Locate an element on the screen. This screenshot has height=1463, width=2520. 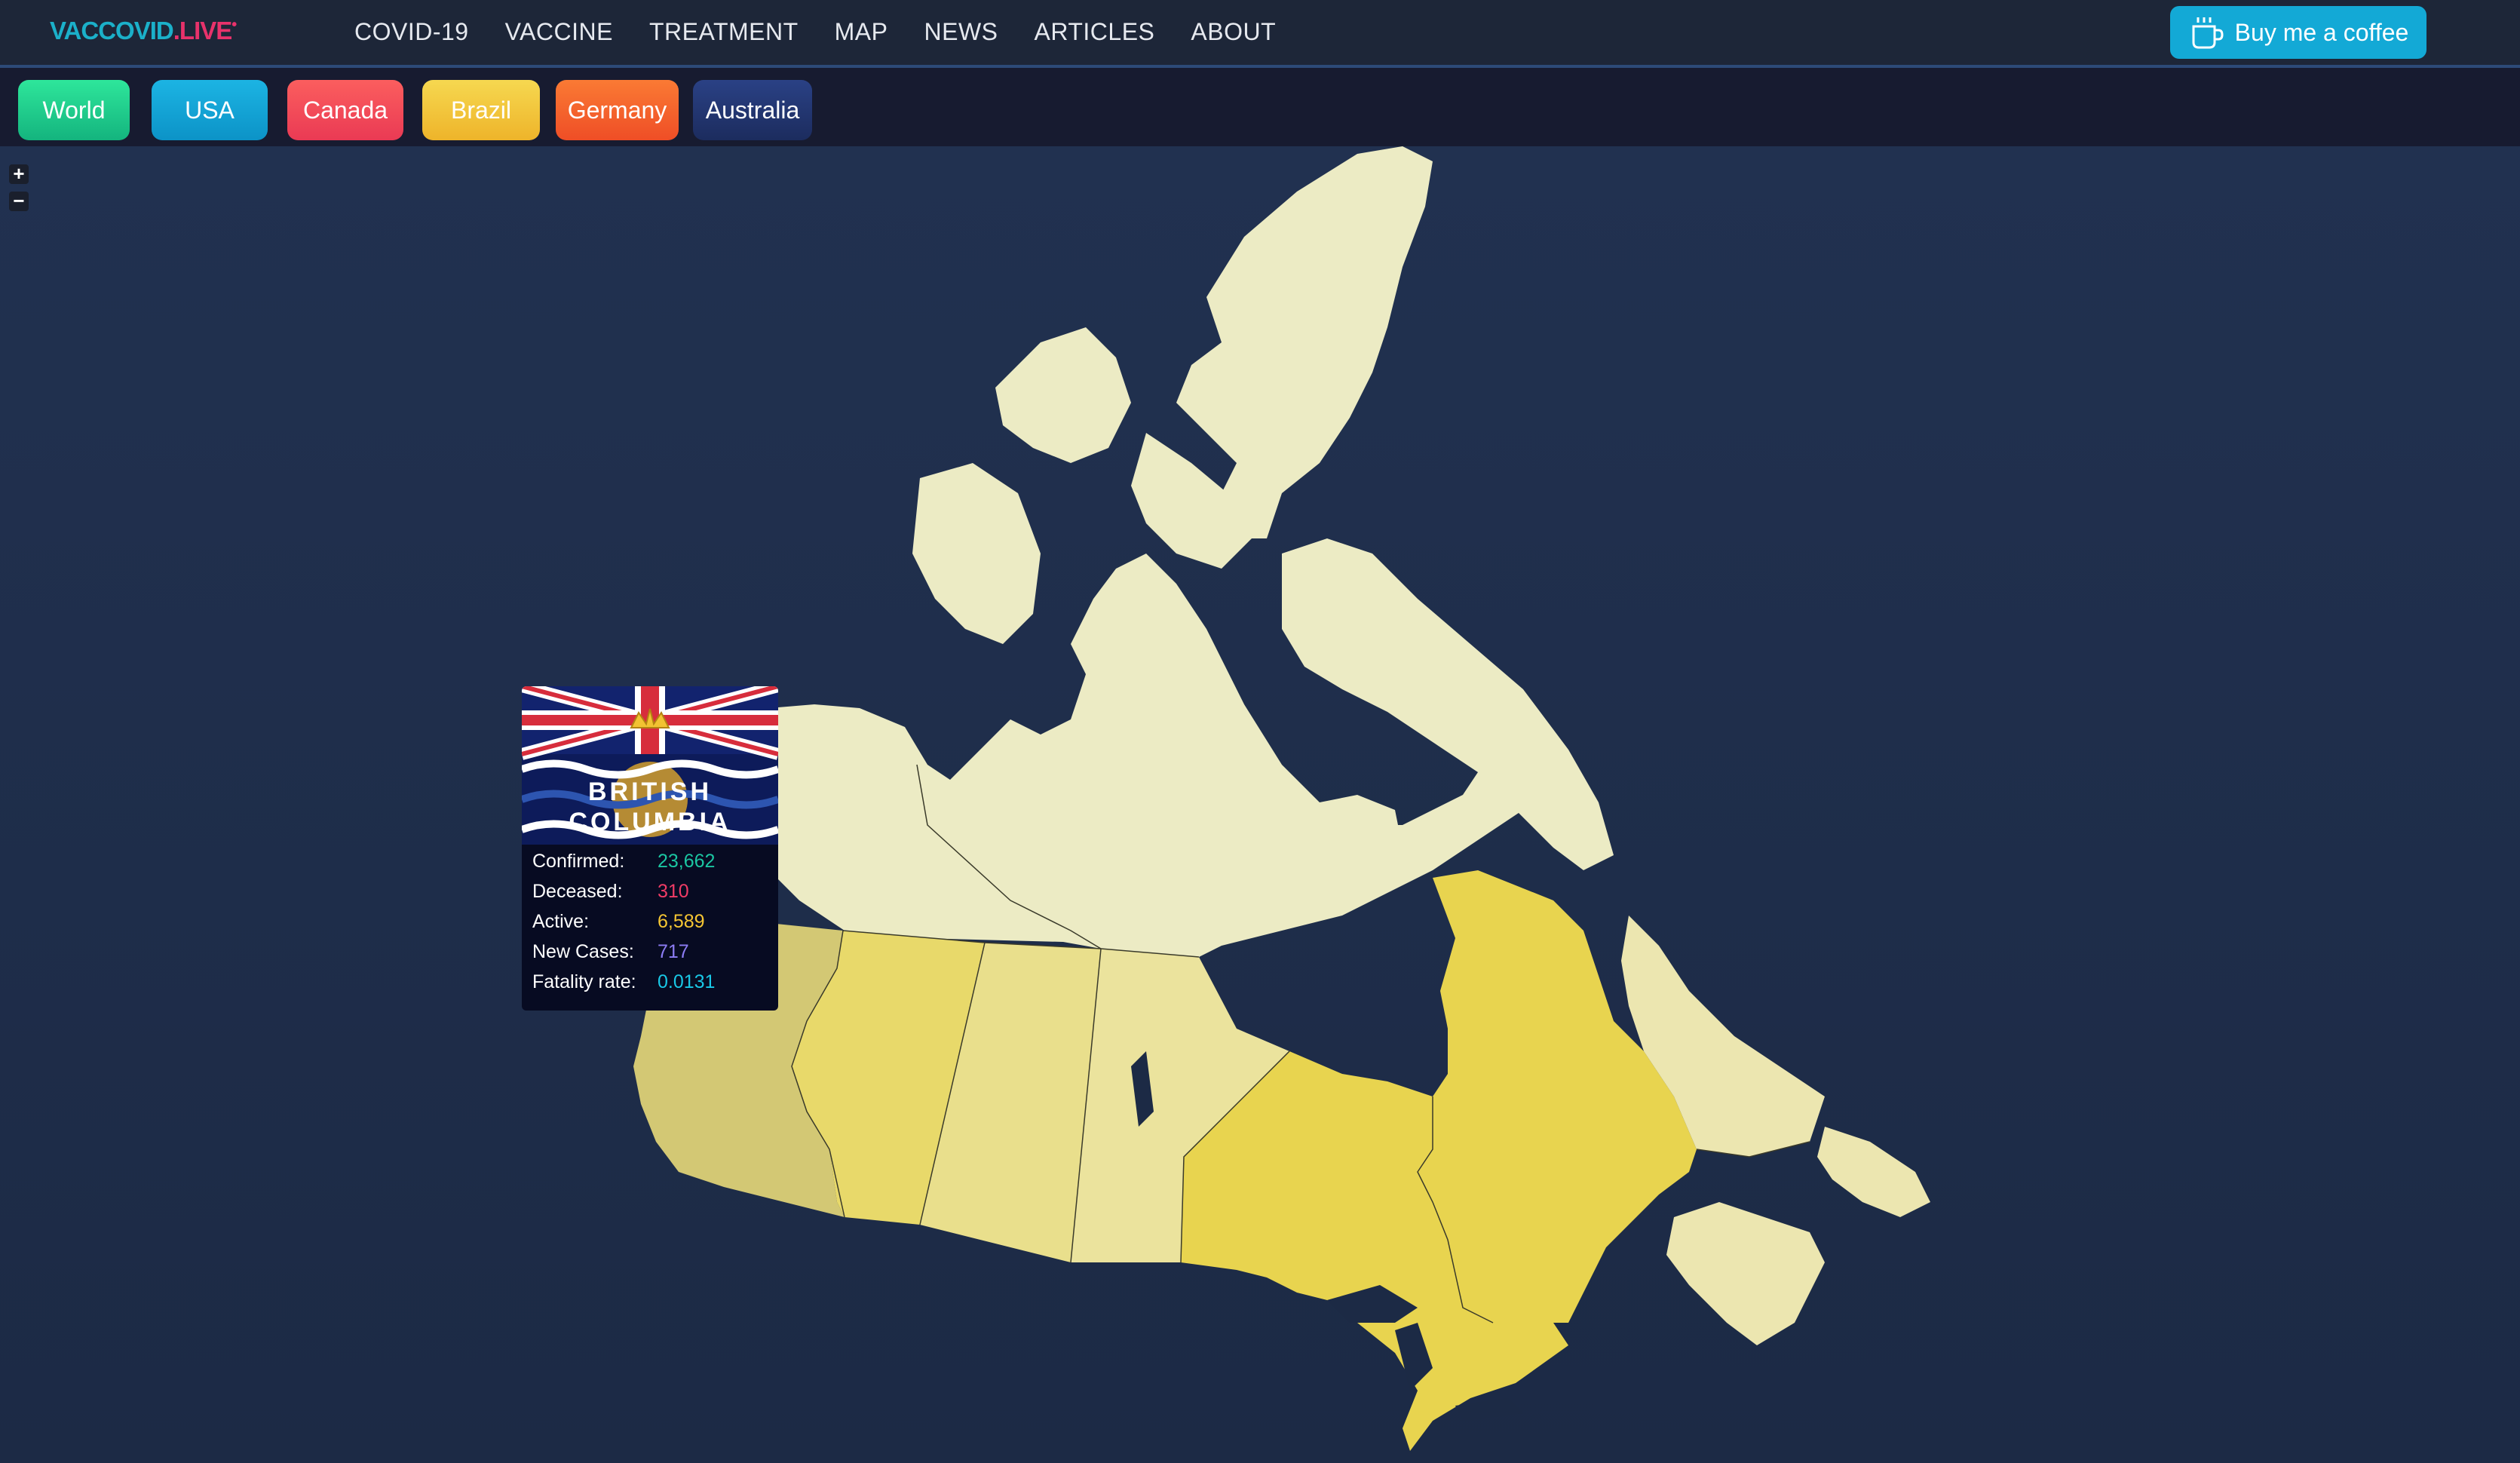
stat-label: Deceased: is located at coordinates (577, 891).